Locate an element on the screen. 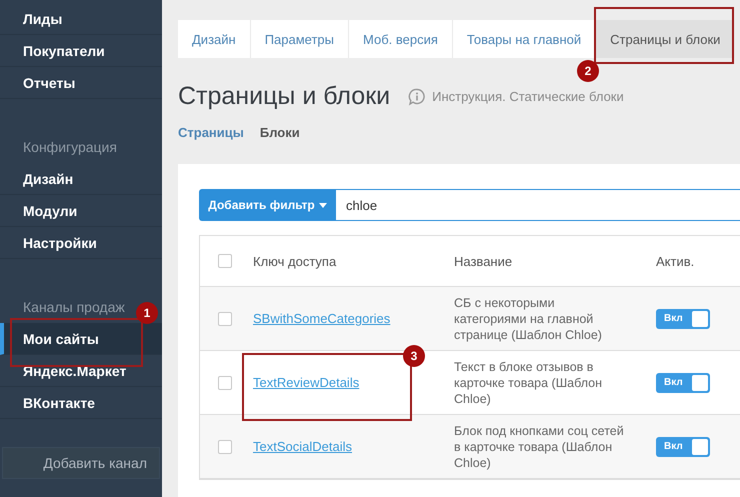 The height and width of the screenshot is (497, 740). tab: Товары на главной is located at coordinates (524, 39).